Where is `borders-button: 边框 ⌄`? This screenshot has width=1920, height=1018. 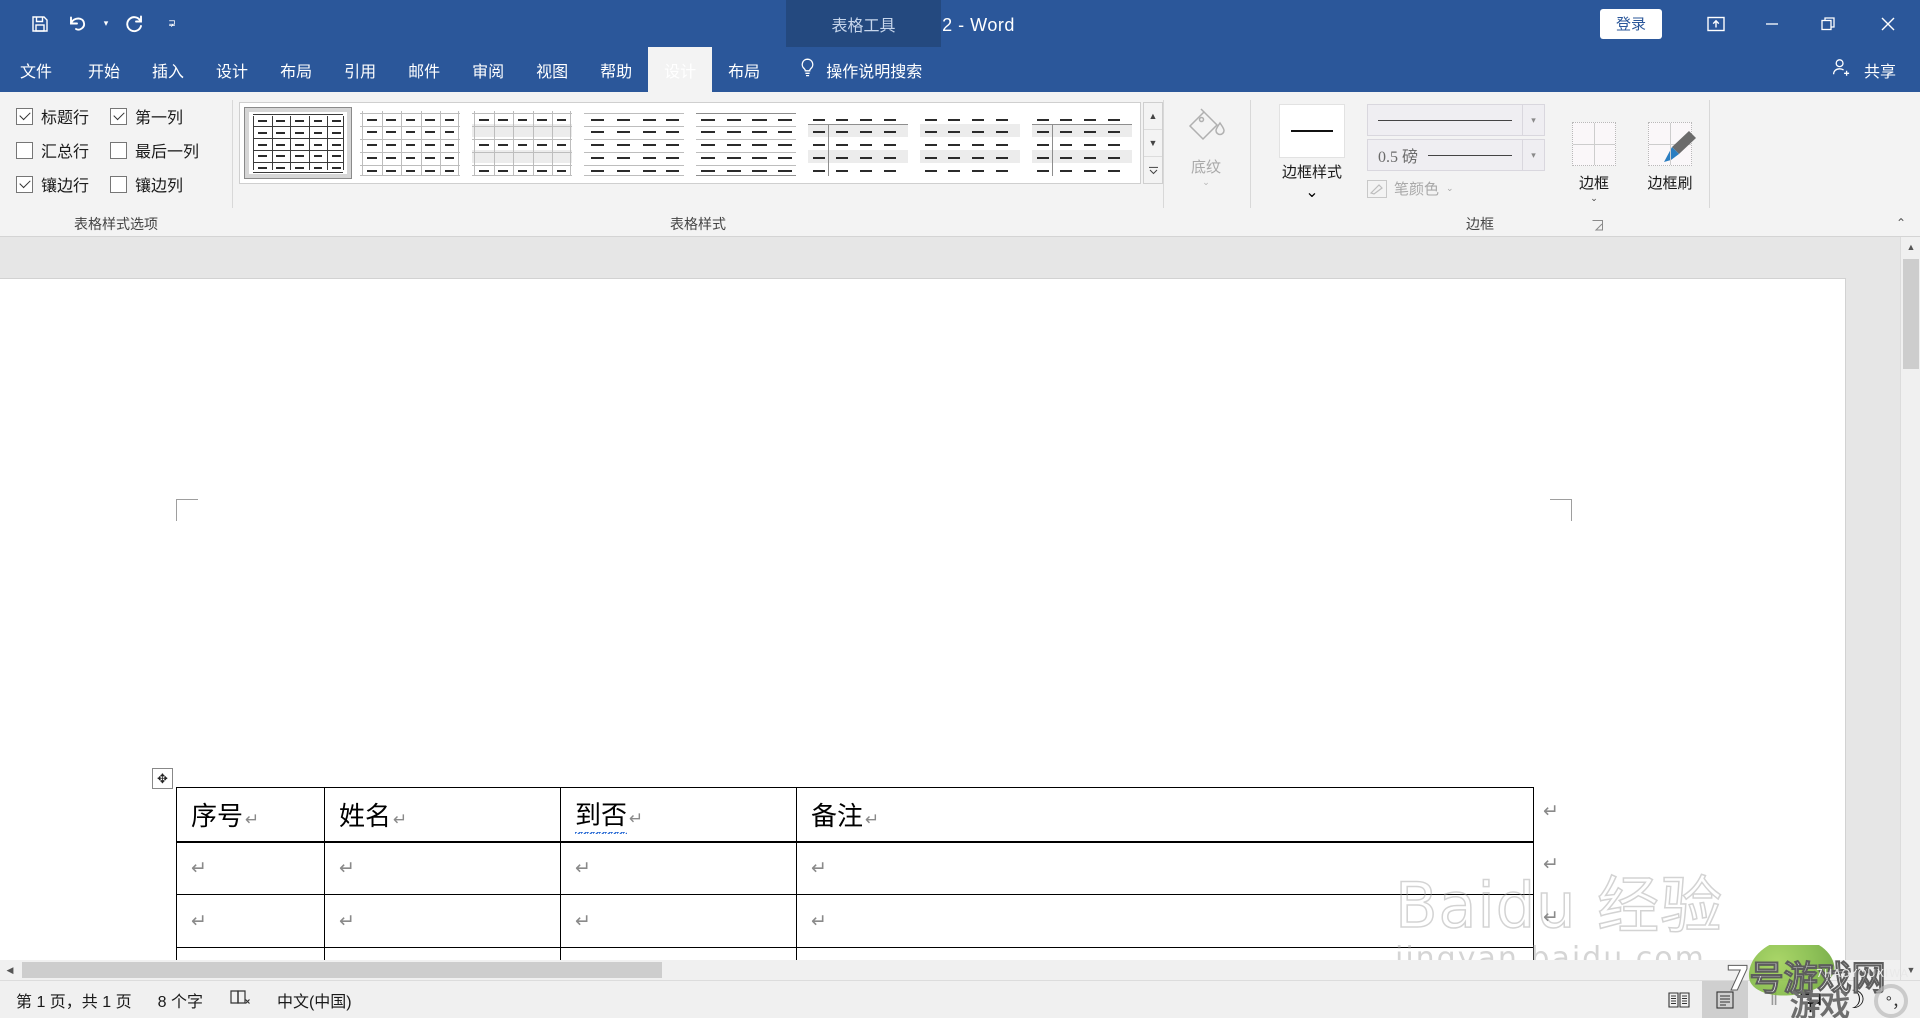
borders-button: 边框 ⌄ is located at coordinates (1594, 155).